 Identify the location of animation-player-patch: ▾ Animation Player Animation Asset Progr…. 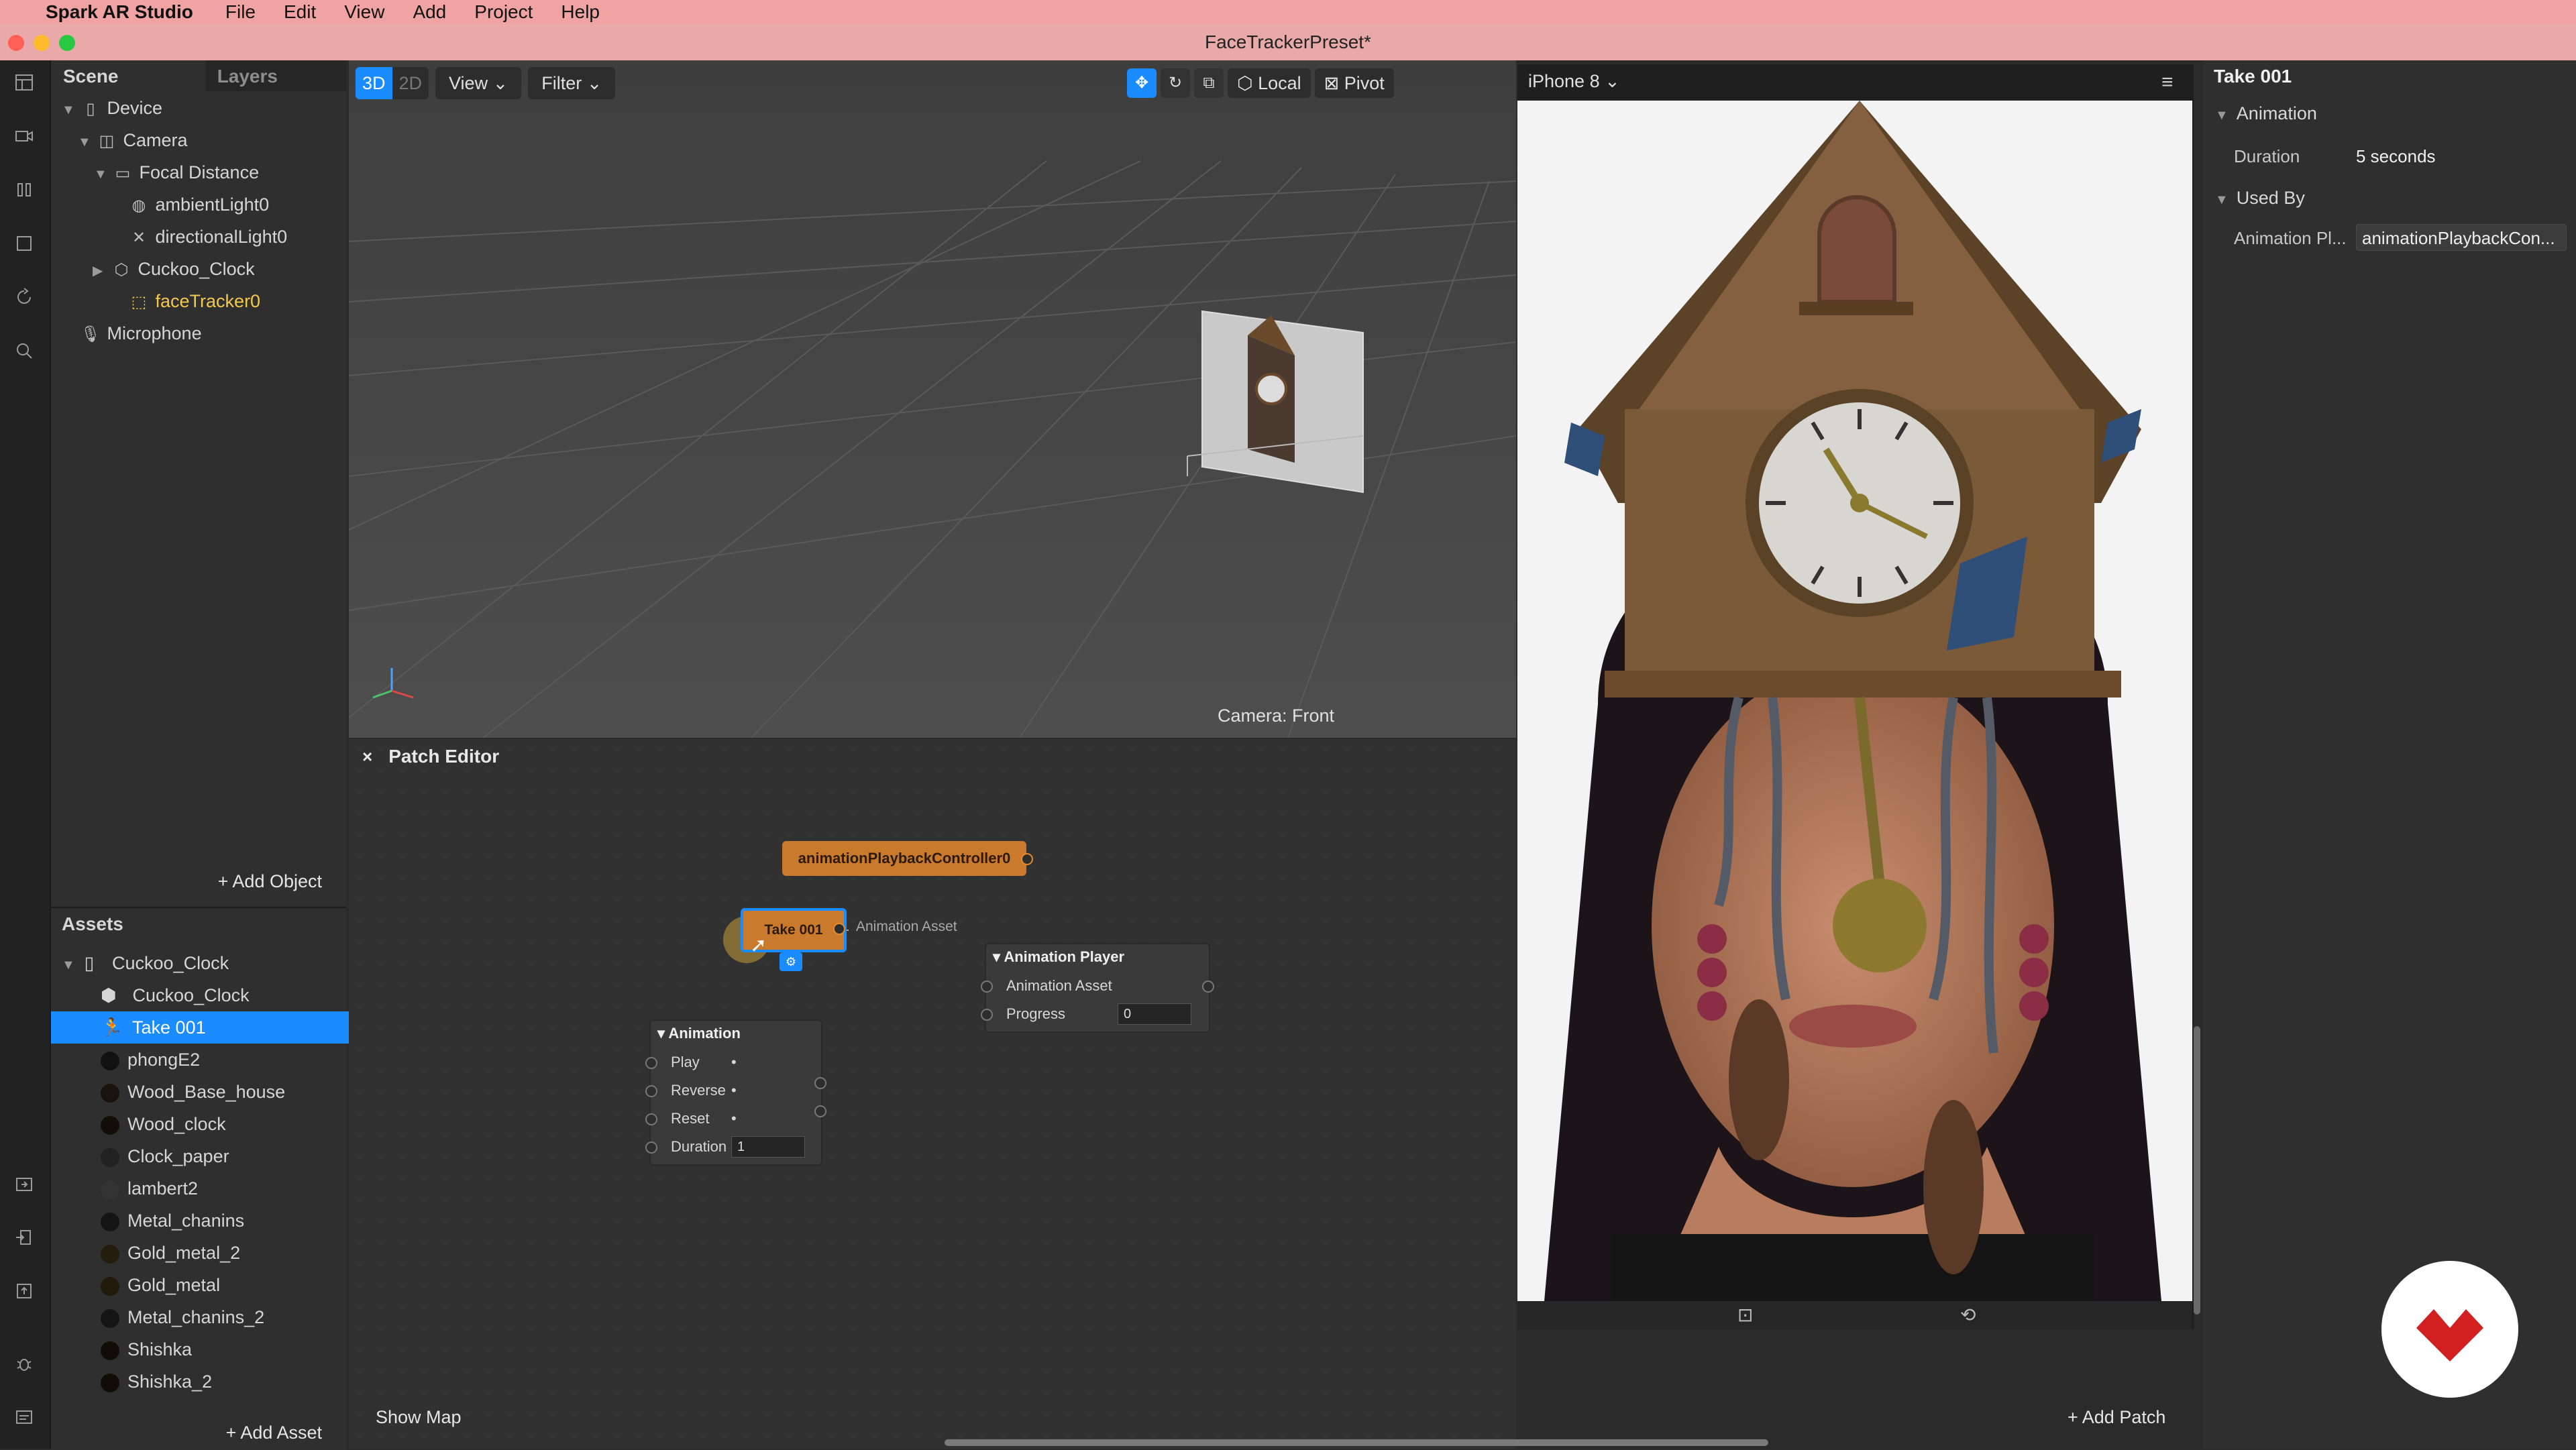
(1097, 988).